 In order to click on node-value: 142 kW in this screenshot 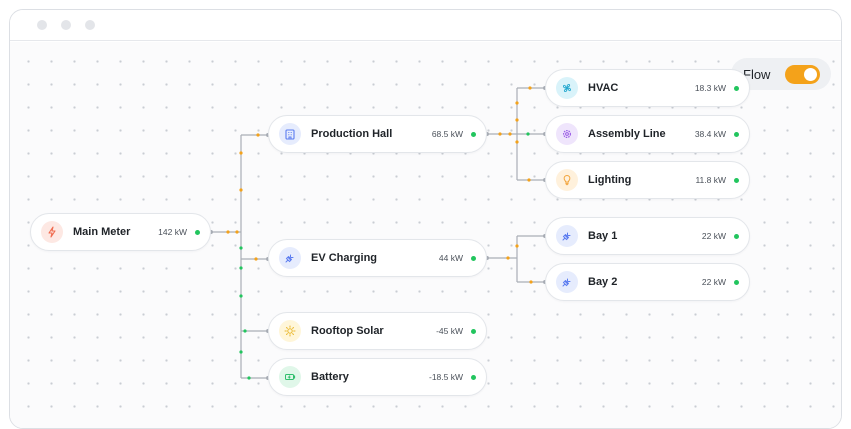, I will do `click(172, 232)`.